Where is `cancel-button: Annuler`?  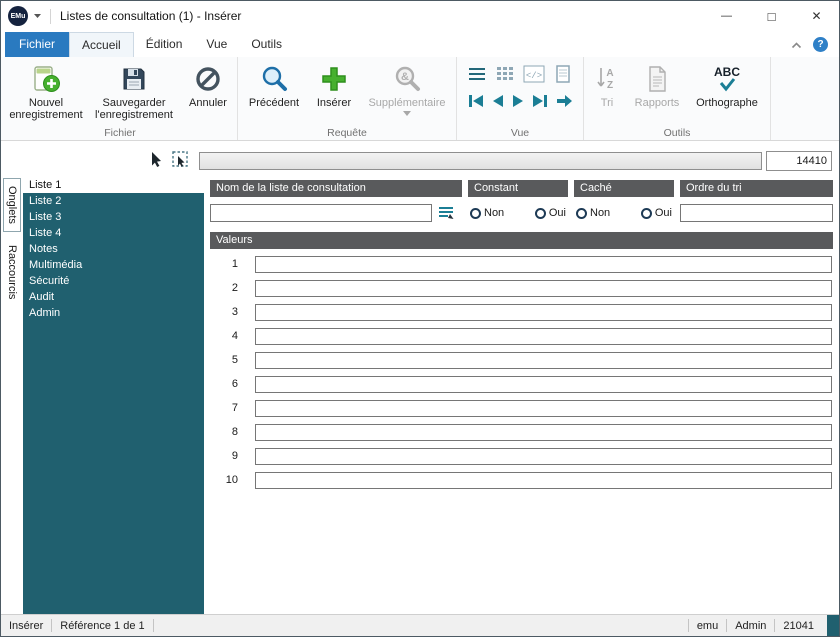 cancel-button: Annuler is located at coordinates (208, 92).